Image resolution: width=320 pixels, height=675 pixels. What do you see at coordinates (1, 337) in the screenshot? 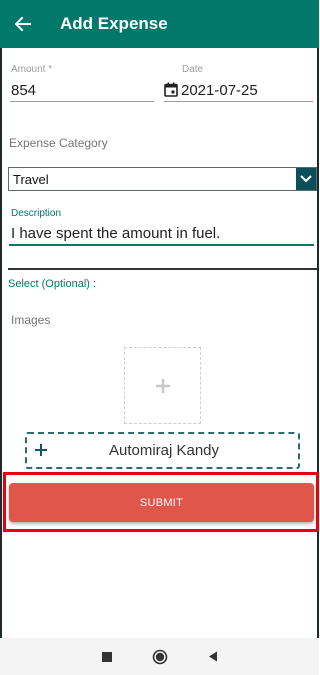
I see `frame-edge-left` at bounding box center [1, 337].